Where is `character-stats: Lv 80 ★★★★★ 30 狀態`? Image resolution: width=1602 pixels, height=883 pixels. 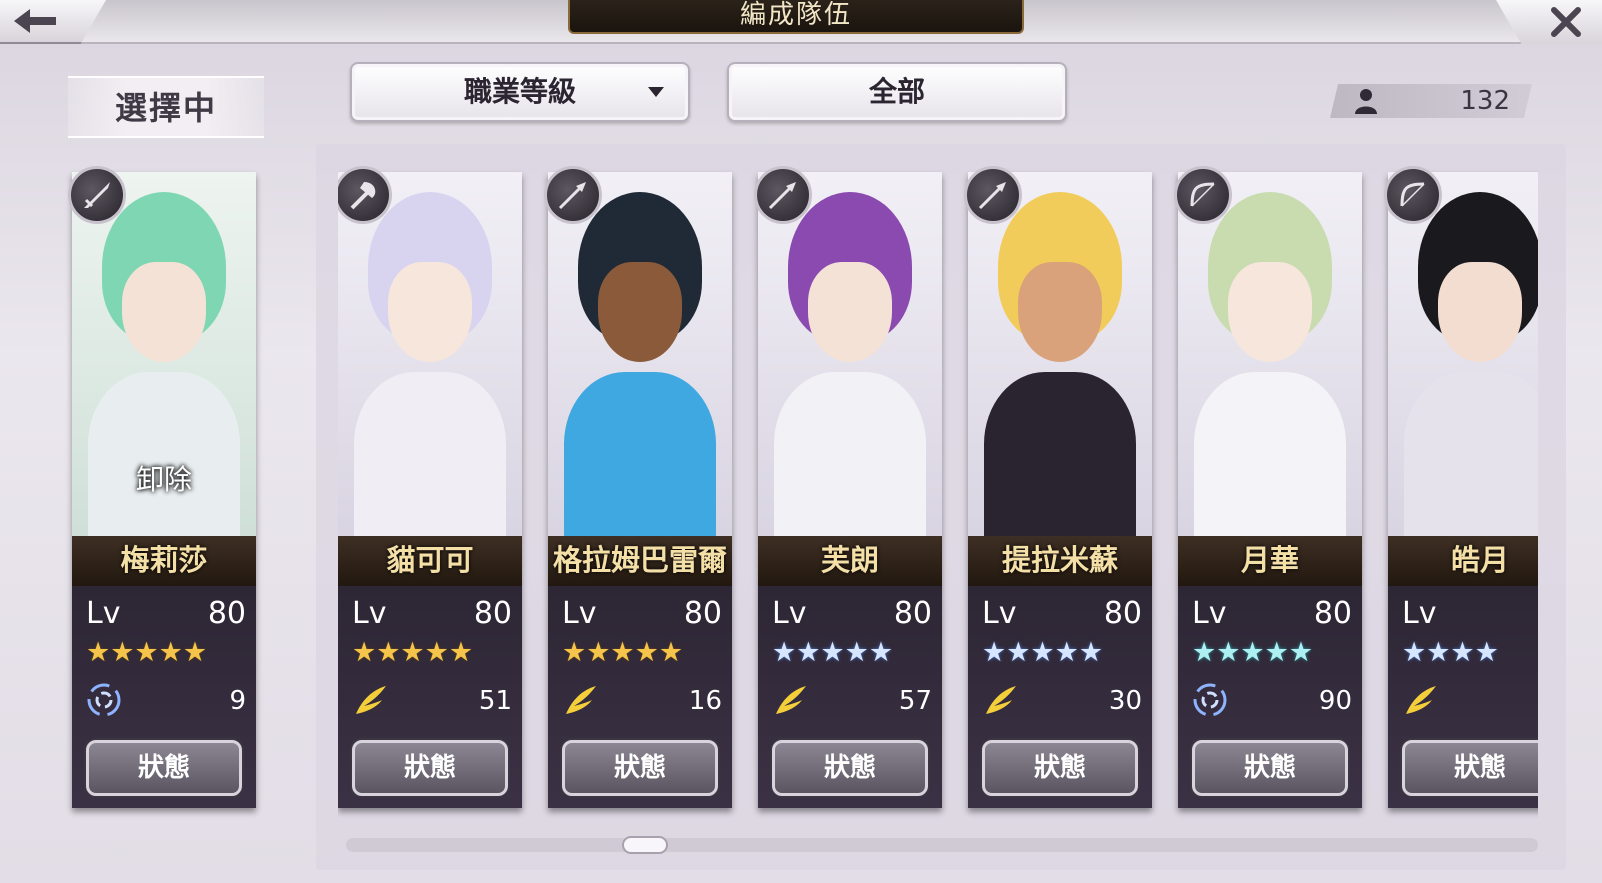 character-stats: Lv 80 ★★★★★ 30 狀態 is located at coordinates (1060, 697).